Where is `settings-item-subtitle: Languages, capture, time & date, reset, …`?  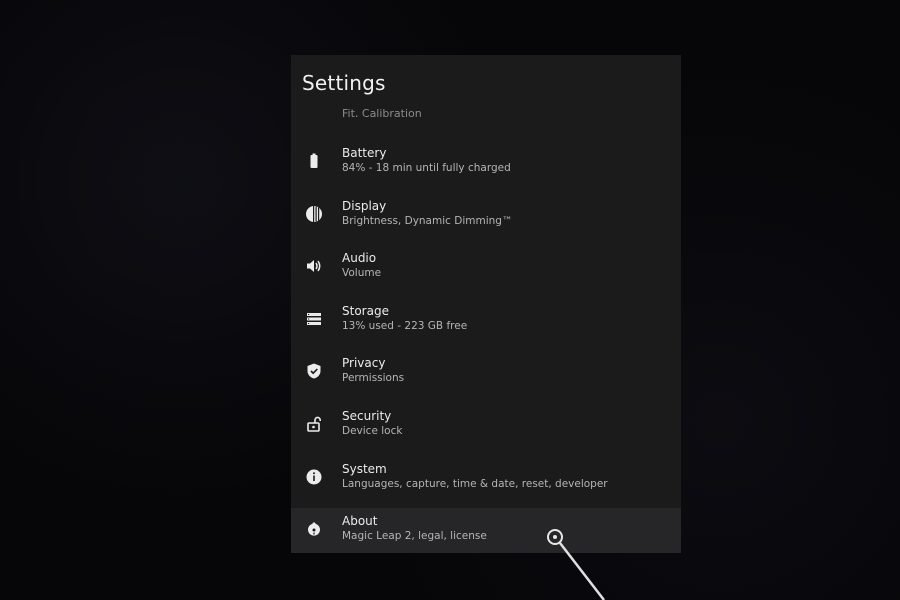
settings-item-subtitle: Languages, capture, time & date, reset, … is located at coordinates (475, 483).